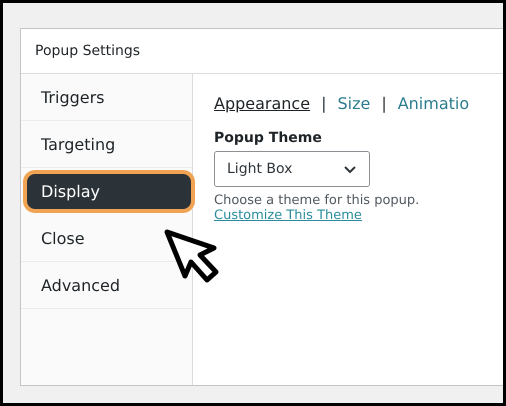  Describe the element at coordinates (292, 169) in the screenshot. I see `theme-dropdown: Light Box` at that location.